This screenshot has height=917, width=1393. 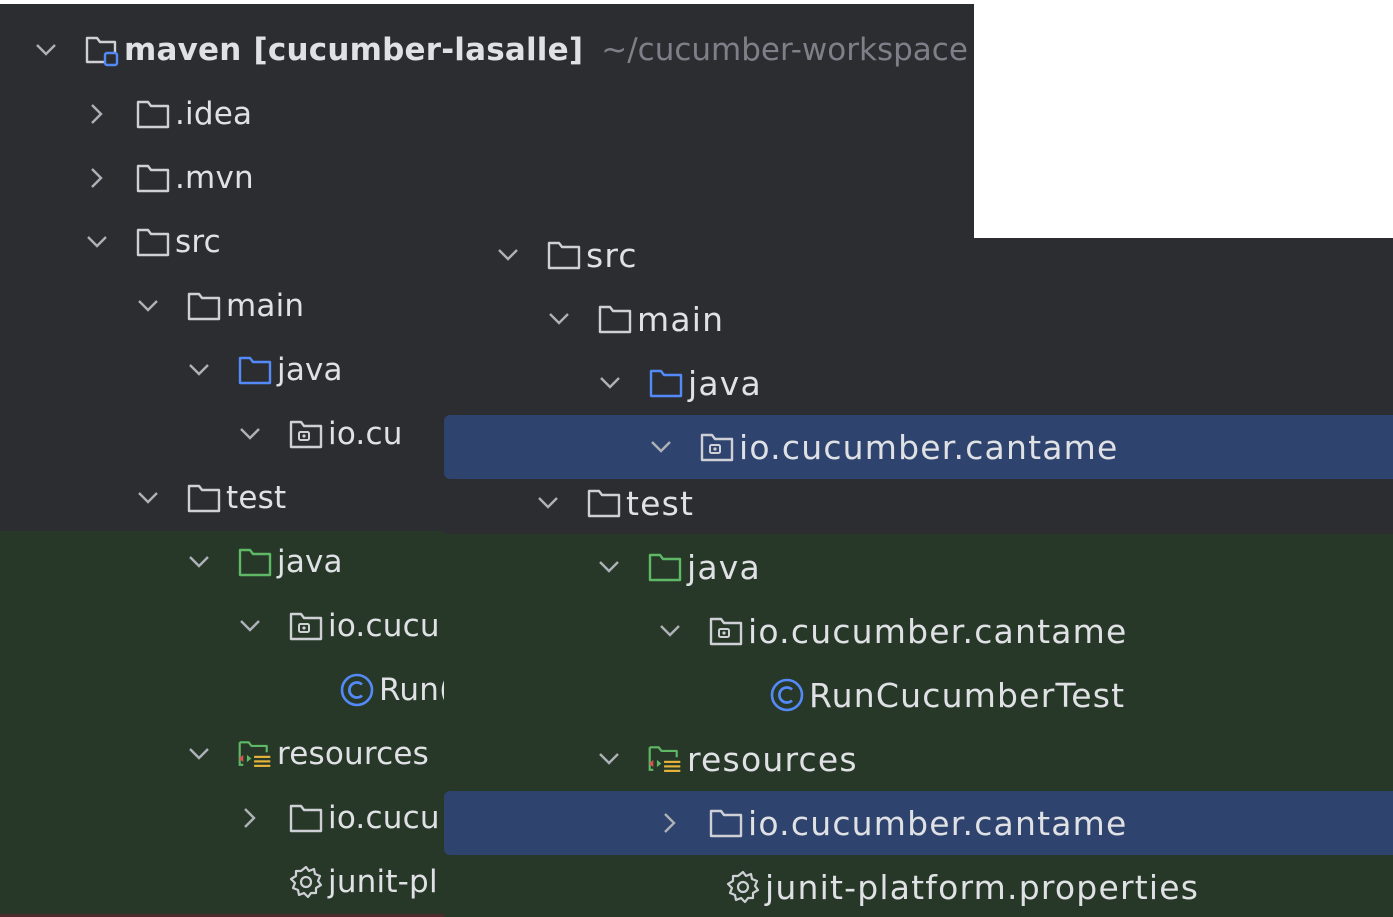 I want to click on tree-item: .mvn, so click(x=487, y=178).